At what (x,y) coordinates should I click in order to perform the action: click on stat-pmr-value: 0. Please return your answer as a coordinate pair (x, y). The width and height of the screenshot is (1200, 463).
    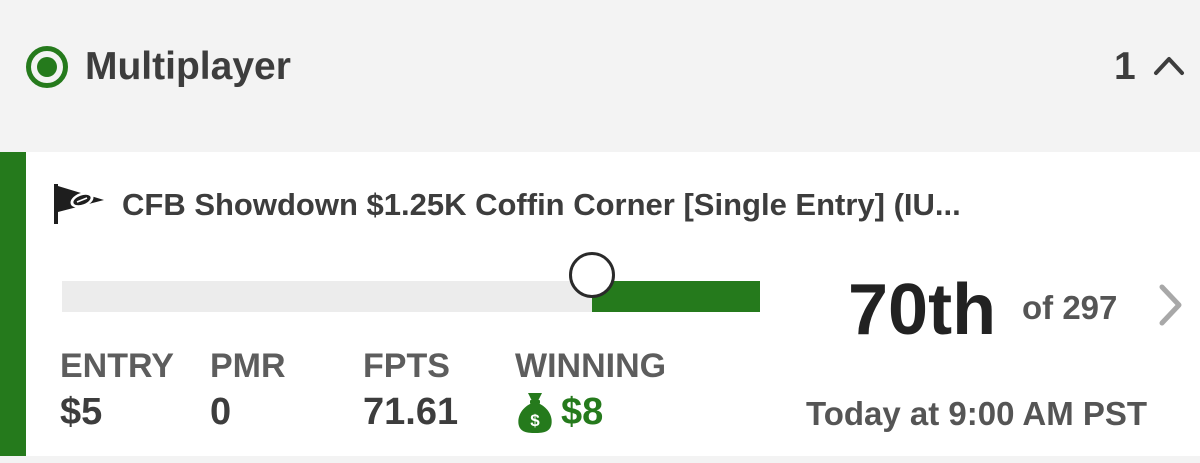
    Looking at the image, I should click on (221, 412).